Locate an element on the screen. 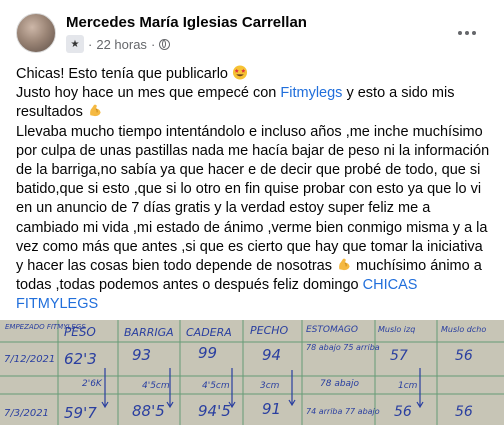 Image resolution: width=504 pixels, height=425 pixels. author-name: Mercedes María Iglesias Carrellan is located at coordinates (186, 22).